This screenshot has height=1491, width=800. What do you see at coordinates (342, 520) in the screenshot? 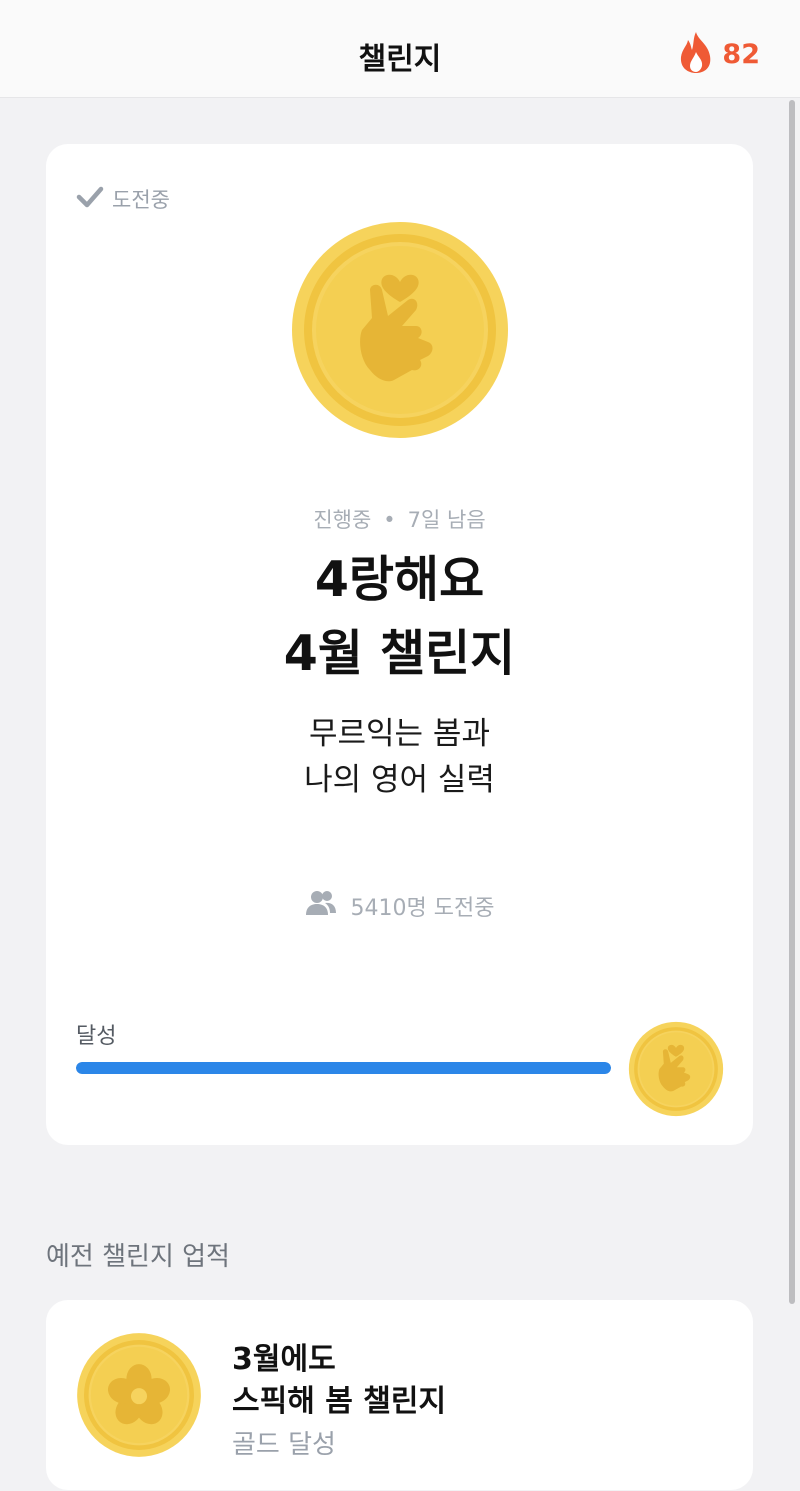
I see `progress-status: 진행중` at bounding box center [342, 520].